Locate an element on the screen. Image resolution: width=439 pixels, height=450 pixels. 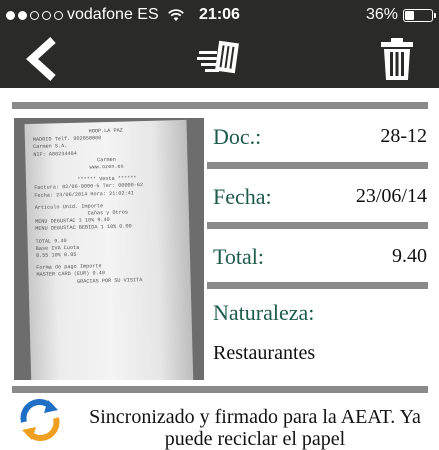
battery-percent: 36% is located at coordinates (381, 14).